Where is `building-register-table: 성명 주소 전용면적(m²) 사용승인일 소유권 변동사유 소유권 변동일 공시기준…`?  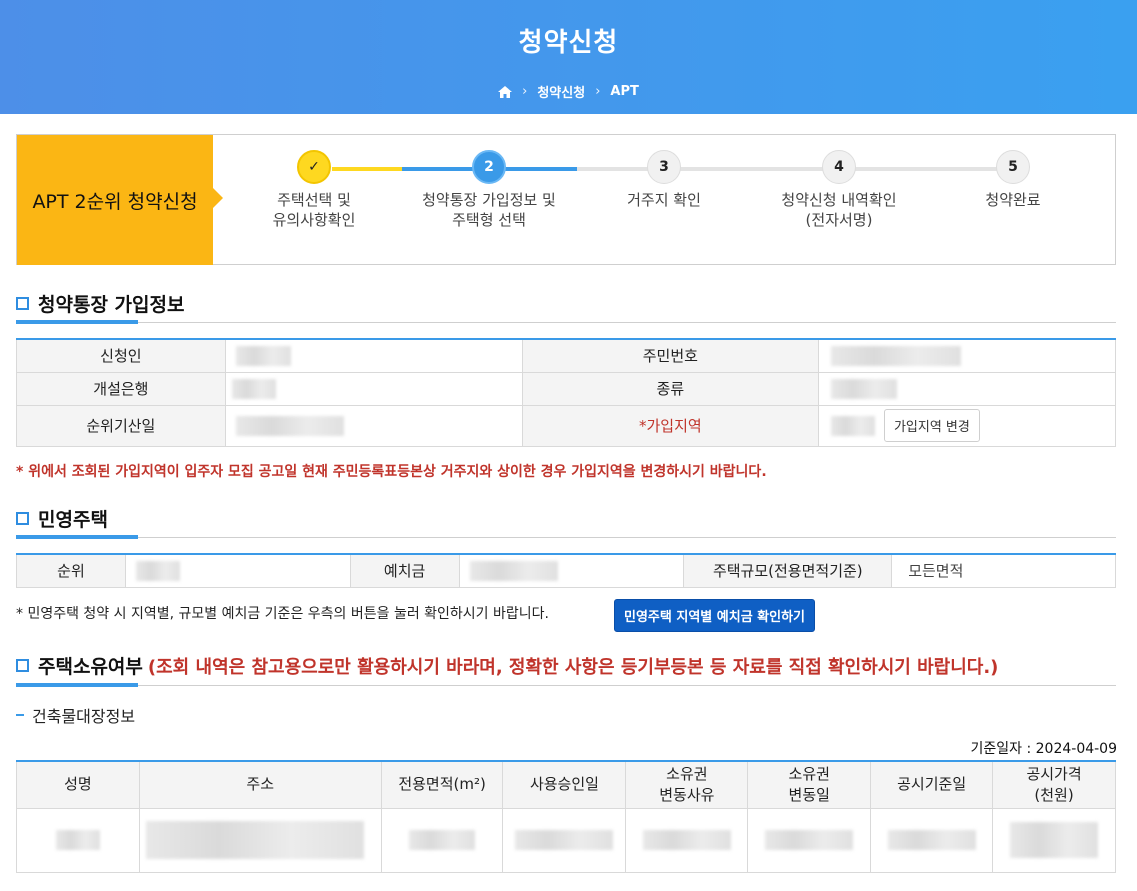
building-register-table: 성명 주소 전용면적(m²) 사용승인일 소유권 변동사유 소유권 변동일 공시기준… is located at coordinates (566, 816).